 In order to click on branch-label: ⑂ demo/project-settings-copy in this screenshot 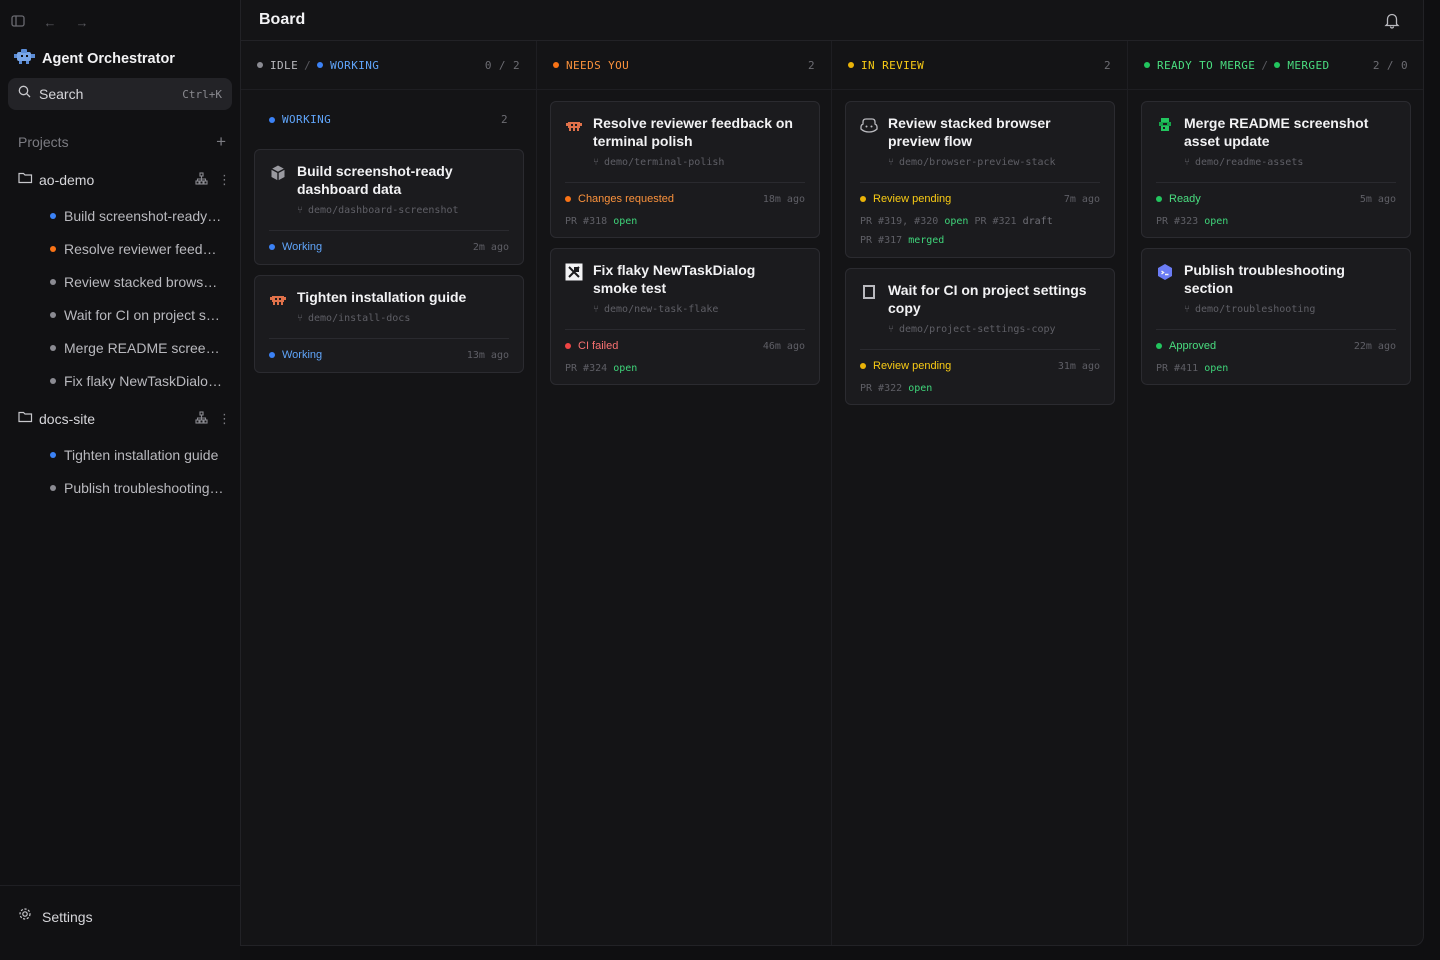, I will do `click(972, 329)`.